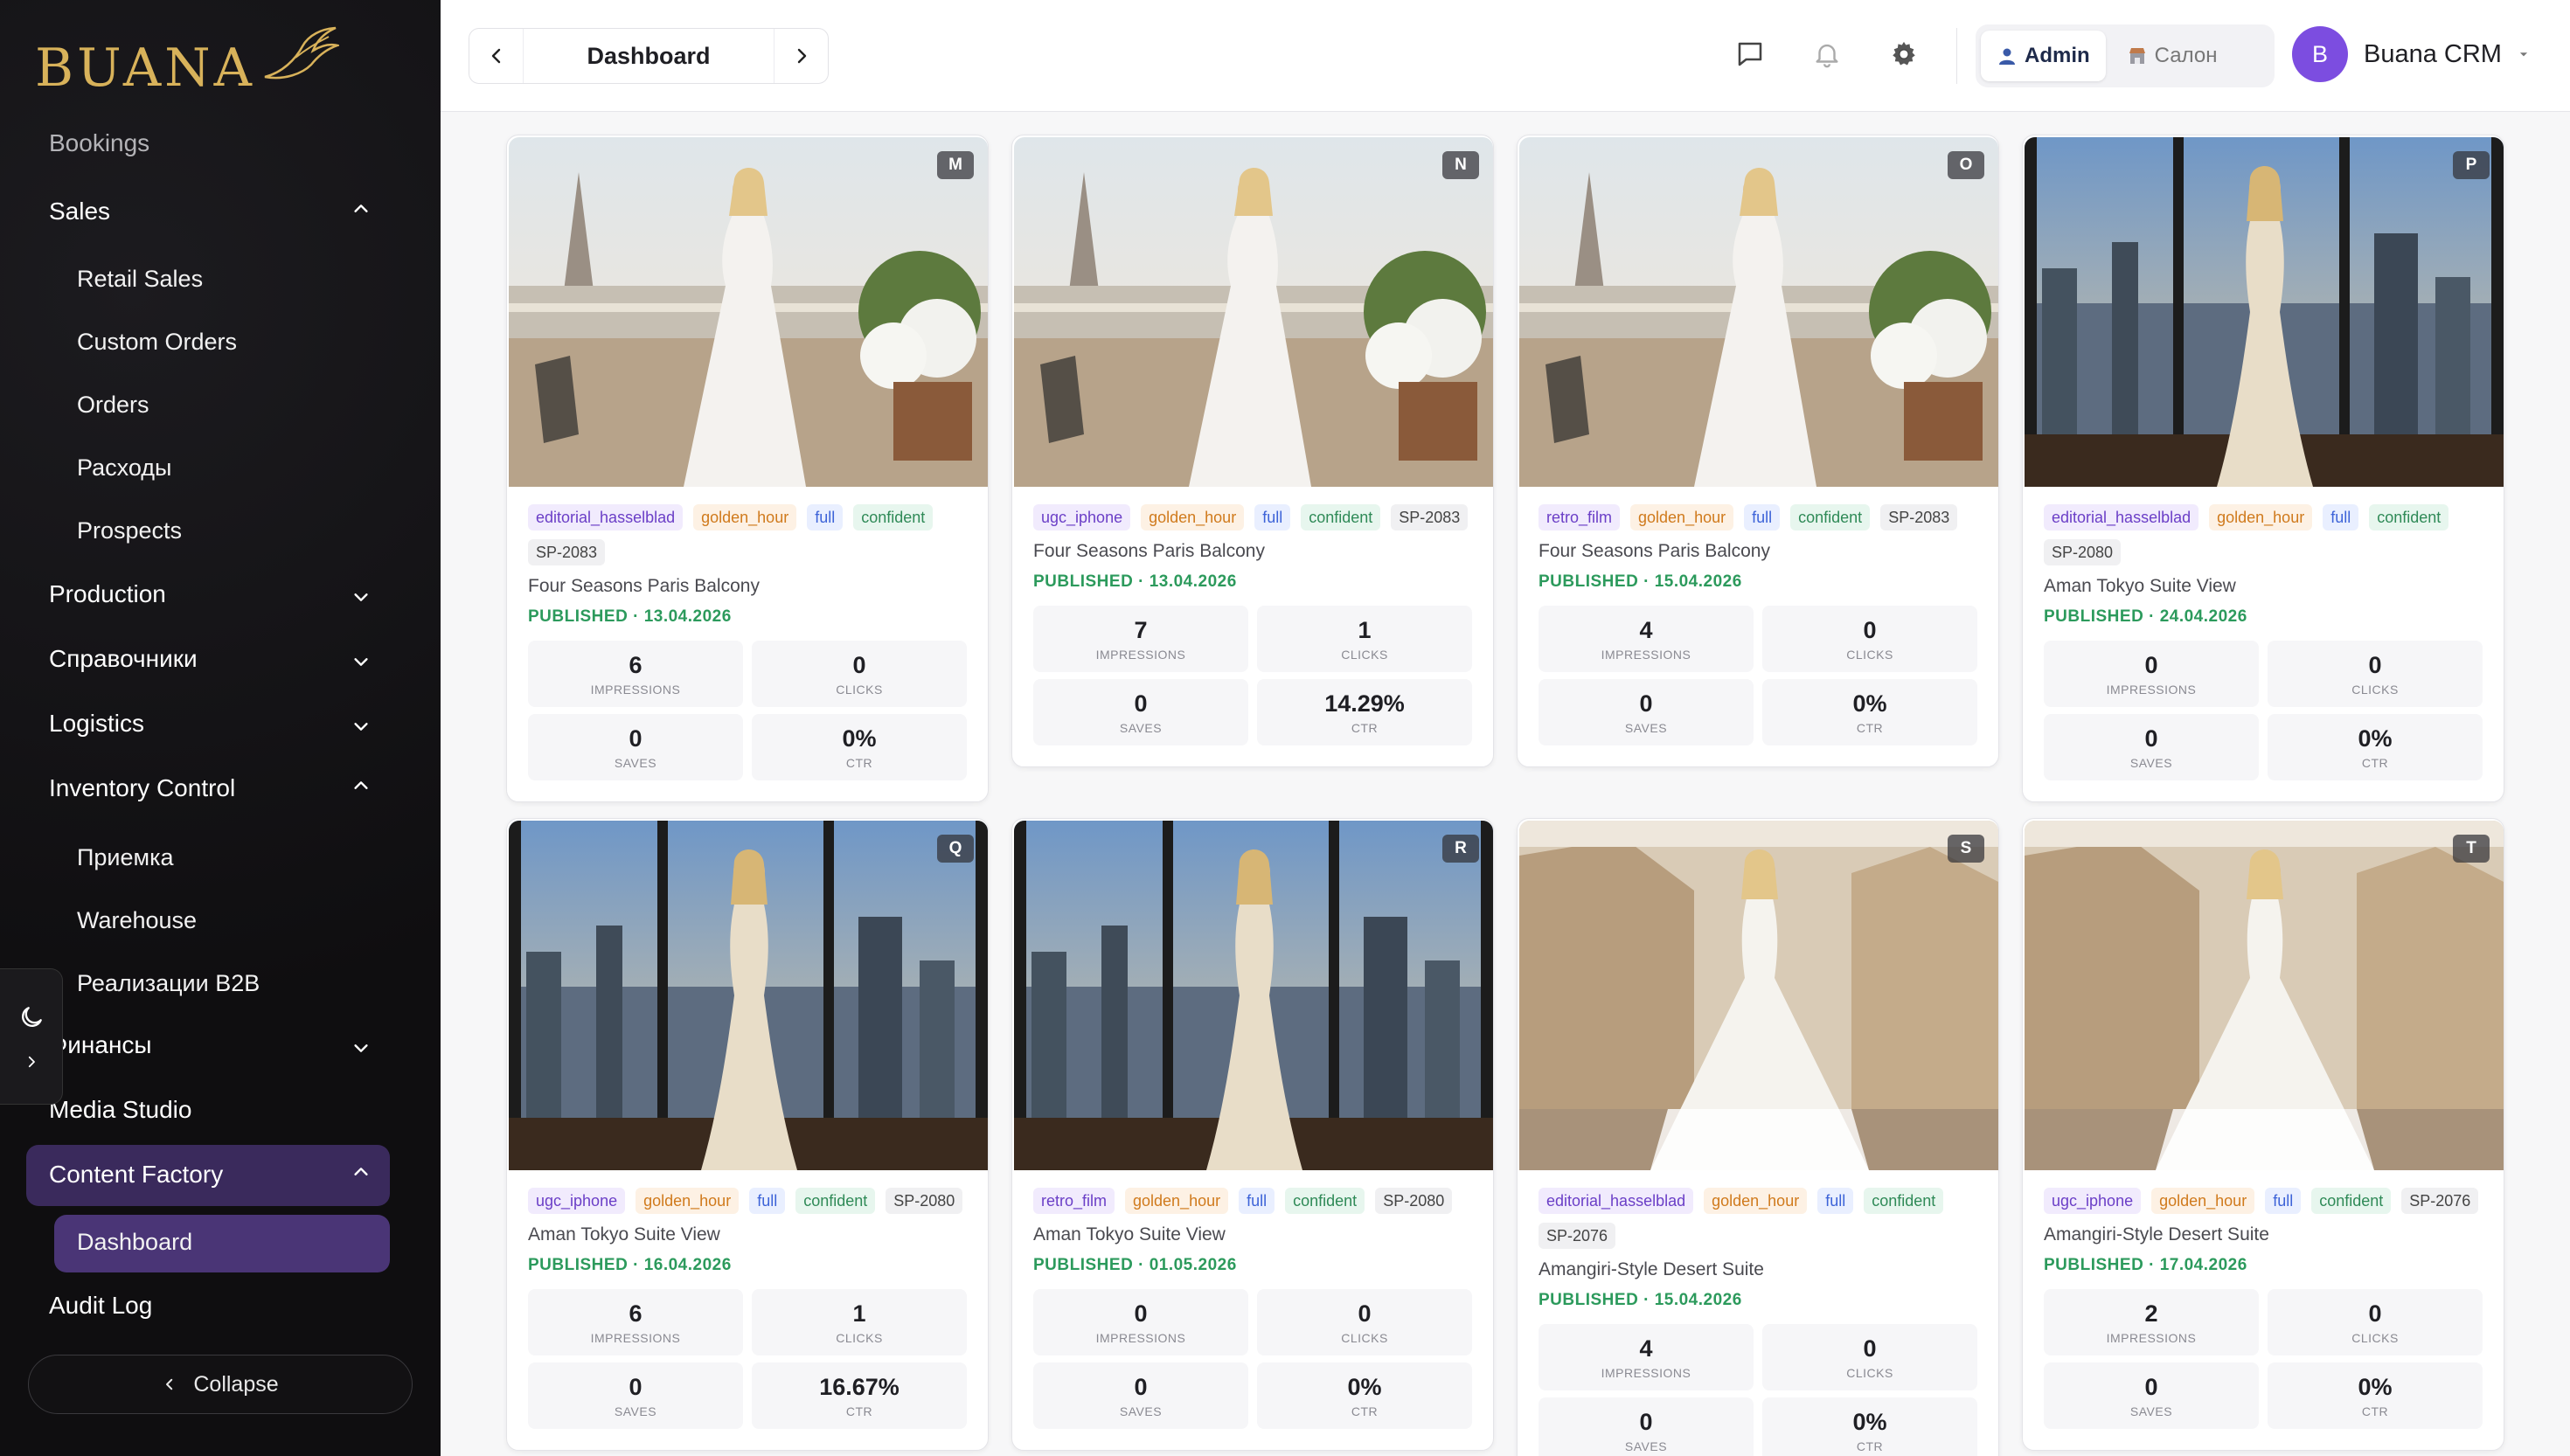 The image size is (2570, 1456). What do you see at coordinates (157, 342) in the screenshot?
I see `sidebar-item-custom-orders: Custom Orders` at bounding box center [157, 342].